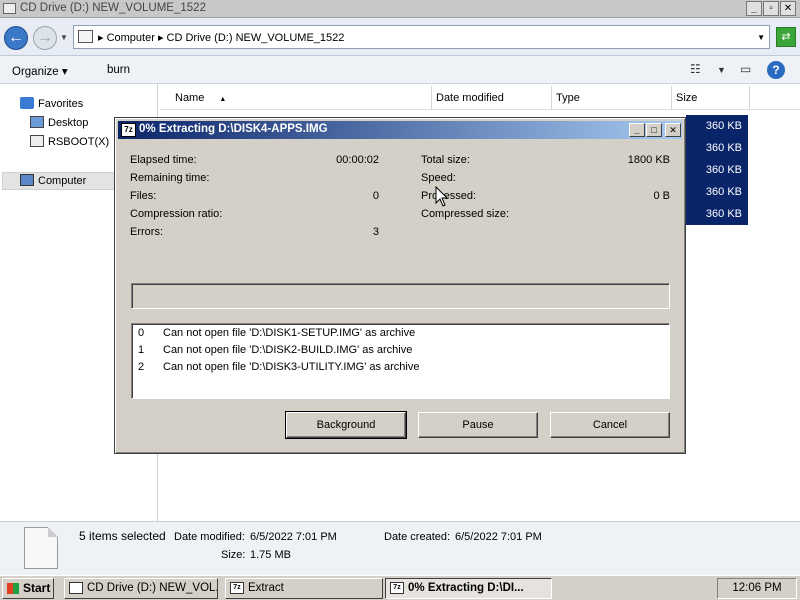  What do you see at coordinates (37, 588) in the screenshot?
I see `start-label: Start` at bounding box center [37, 588].